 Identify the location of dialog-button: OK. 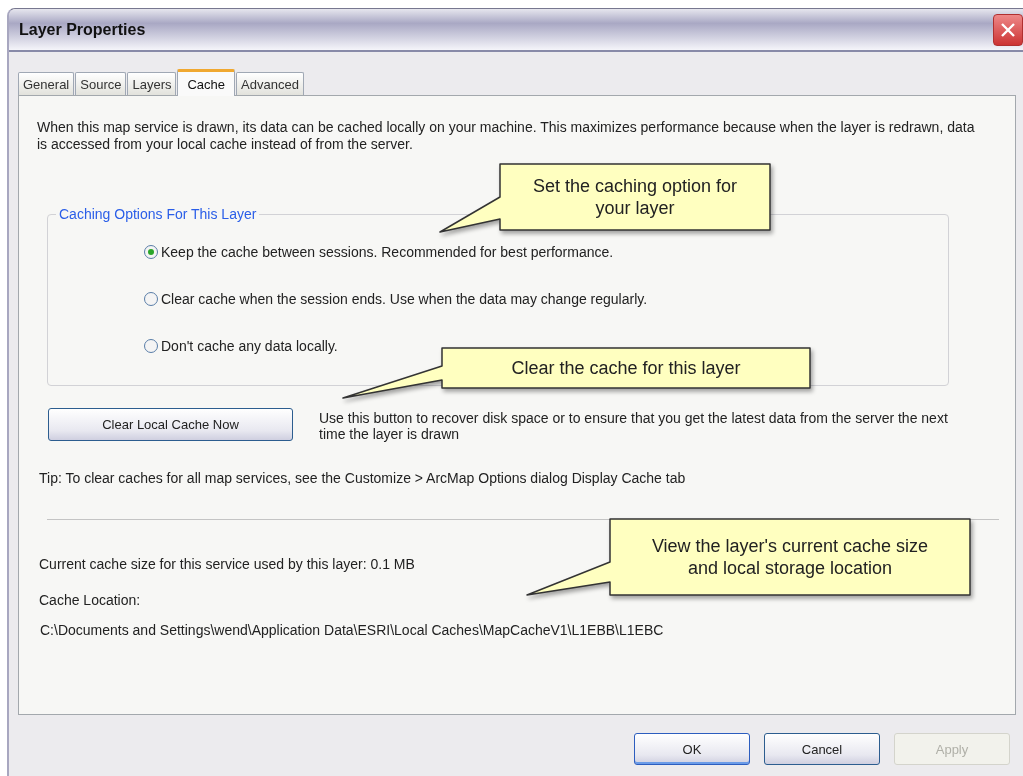
(692, 749).